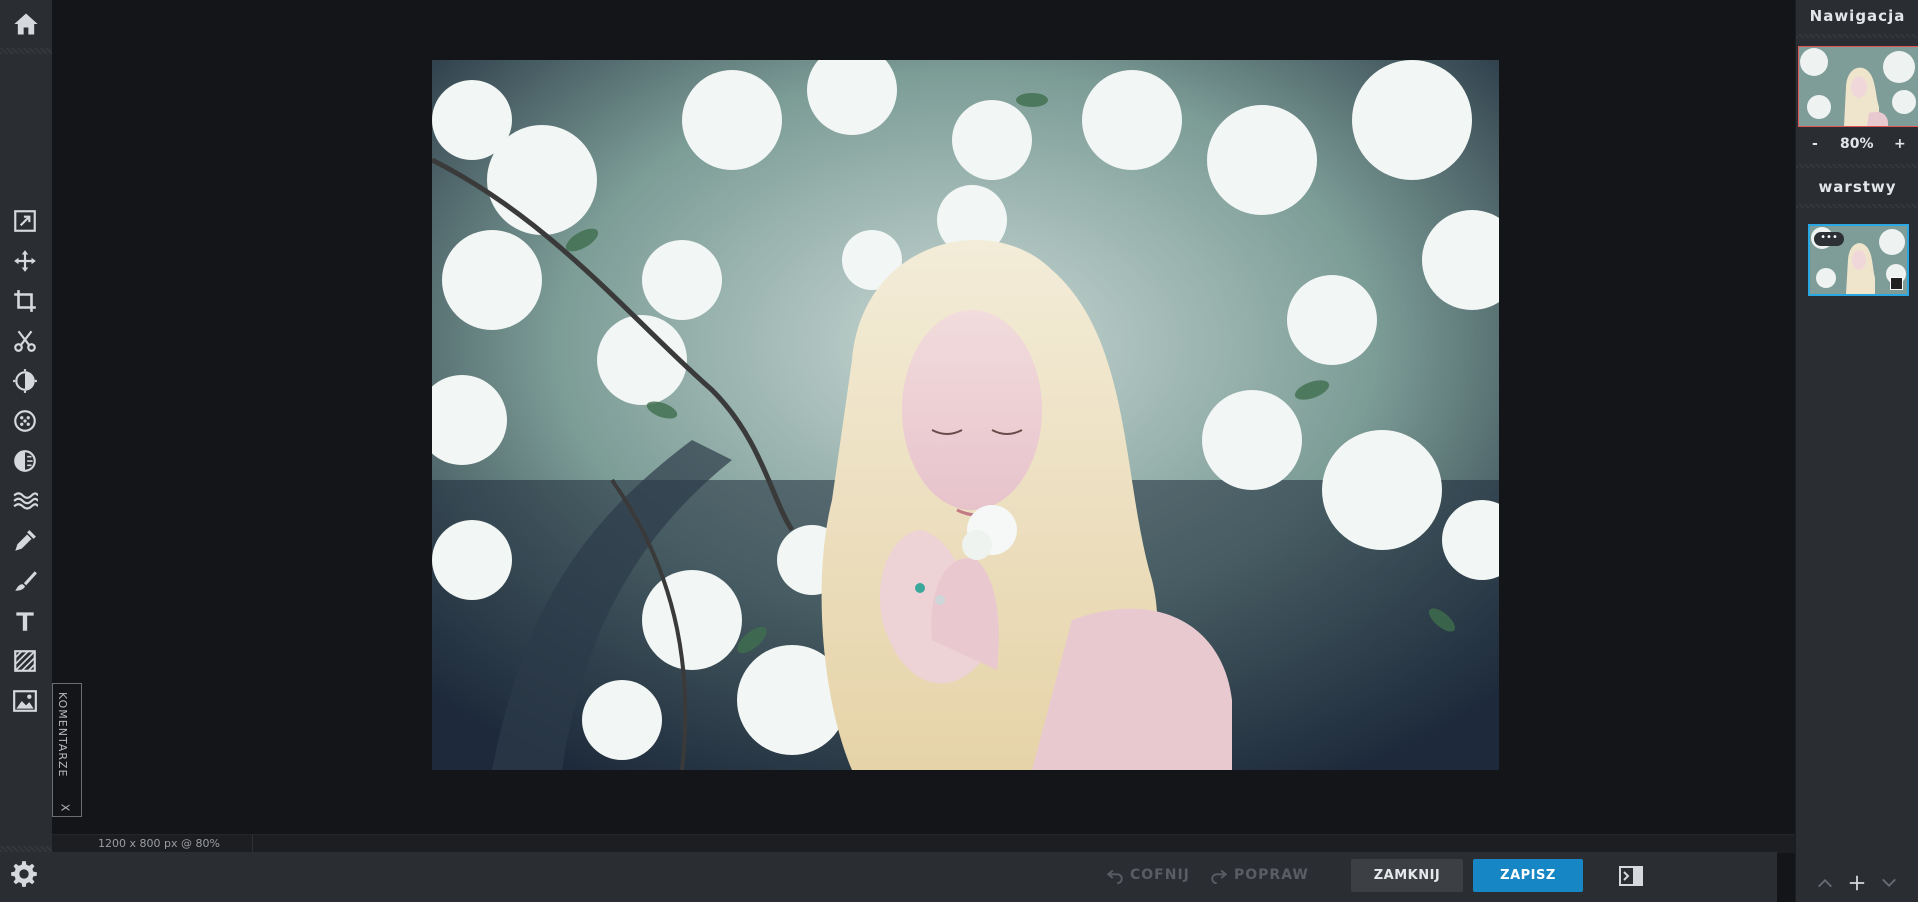  What do you see at coordinates (62, 735) in the screenshot?
I see `comments-label: KOMENTARZE` at bounding box center [62, 735].